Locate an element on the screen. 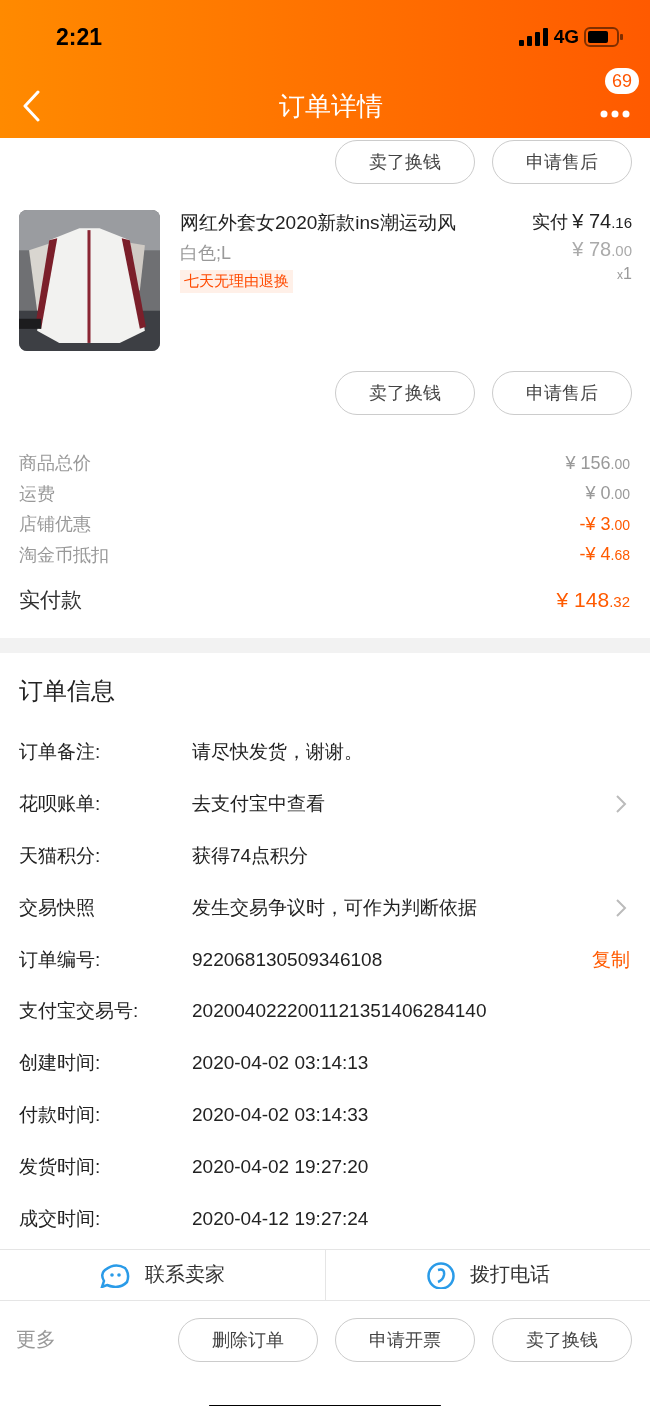 The height and width of the screenshot is (1406, 650). info-value: 2020-04-12 19:27:24 is located at coordinates (281, 1218).